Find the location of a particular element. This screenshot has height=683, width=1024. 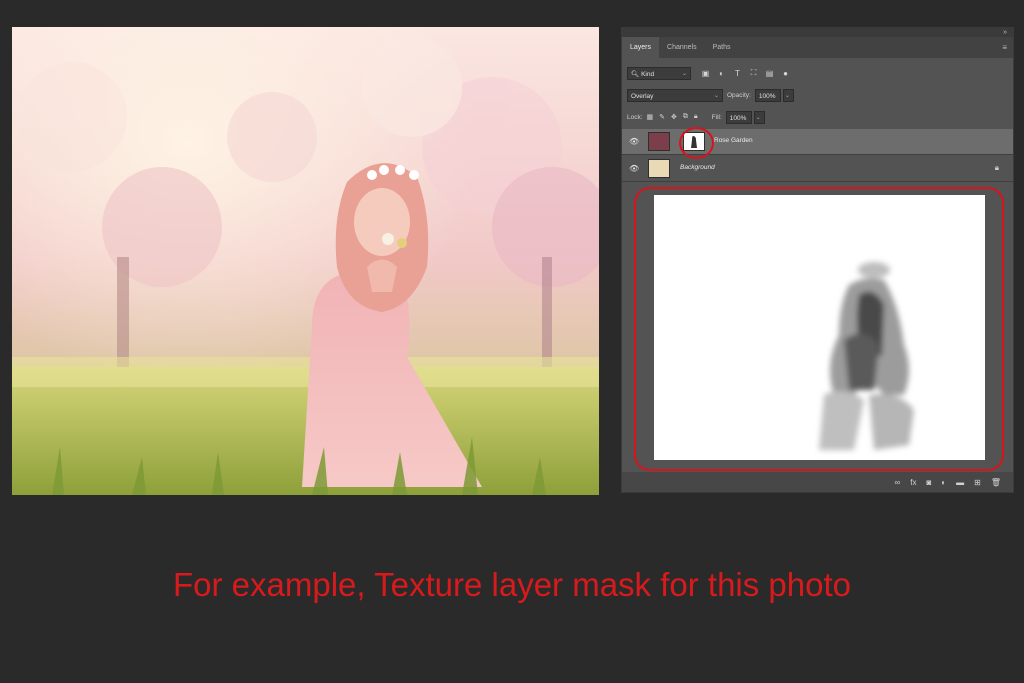

lock-row: Lock: ▦ ✎ ✥ ⧉ 🔒︎ Fill: 100% ⌄ is located at coordinates (817, 117).